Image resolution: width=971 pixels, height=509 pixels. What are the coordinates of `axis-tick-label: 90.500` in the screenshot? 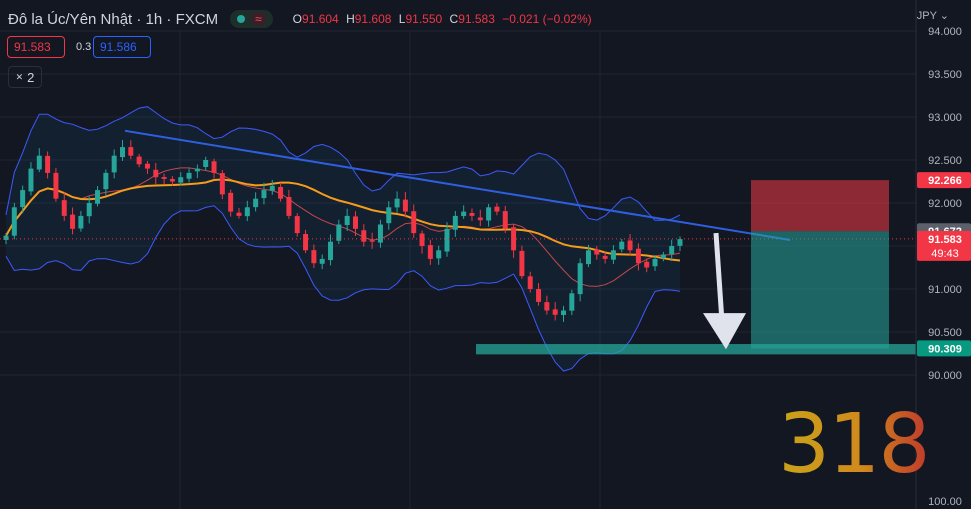 It's located at (945, 333).